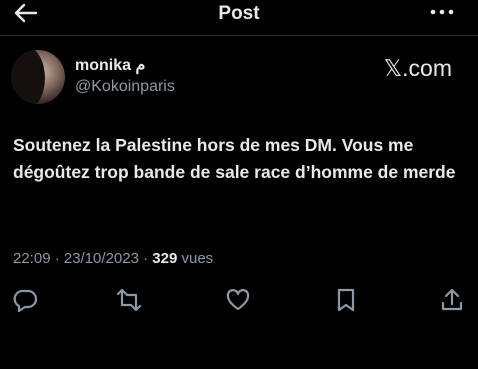 The height and width of the screenshot is (369, 478). I want to click on timestamp: 22:09 · 23/10/2023 ·, so click(83, 258).